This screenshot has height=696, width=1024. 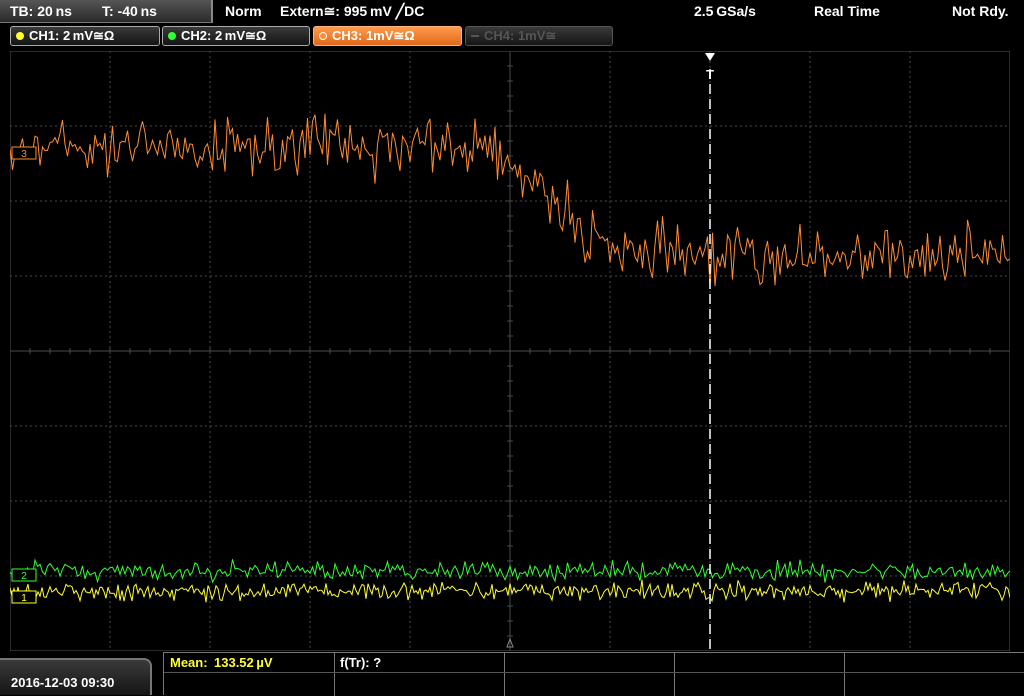 What do you see at coordinates (243, 11) in the screenshot?
I see `trigger-mode: Norm` at bounding box center [243, 11].